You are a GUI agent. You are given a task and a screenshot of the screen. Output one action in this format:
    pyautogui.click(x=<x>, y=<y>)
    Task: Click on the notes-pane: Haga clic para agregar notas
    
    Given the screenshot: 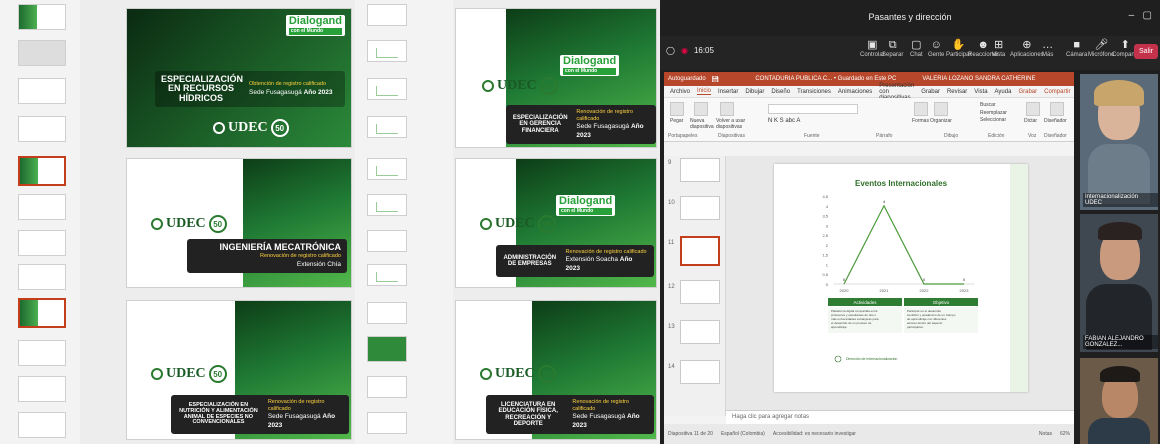 What is the action you would take?
    pyautogui.click(x=900, y=417)
    